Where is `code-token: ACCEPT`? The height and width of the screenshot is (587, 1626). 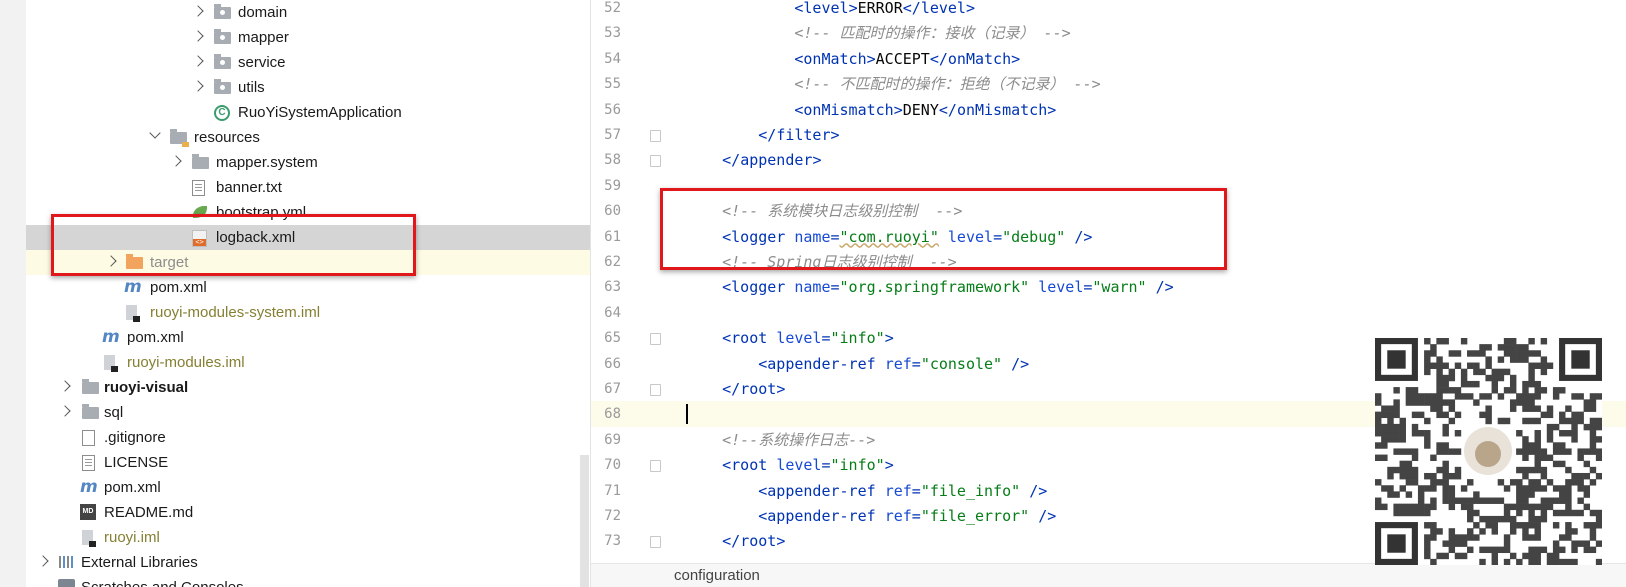 code-token: ACCEPT is located at coordinates (902, 58).